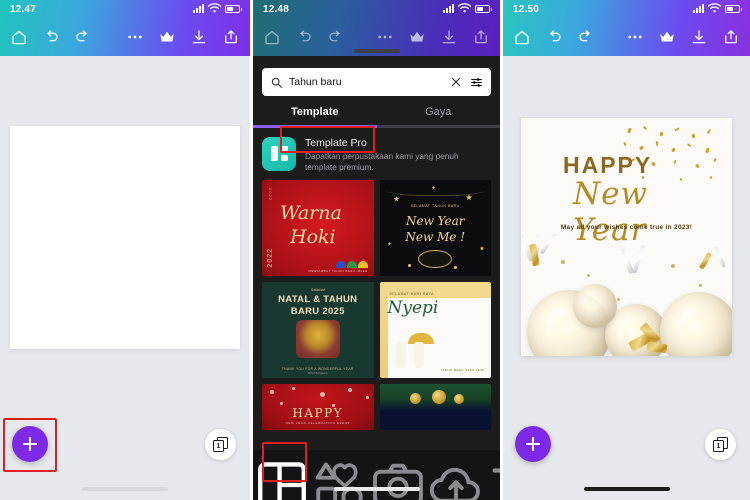 This screenshot has width=750, height=500. I want to click on template-card-subtitle: BARU 2025, so click(317, 311).